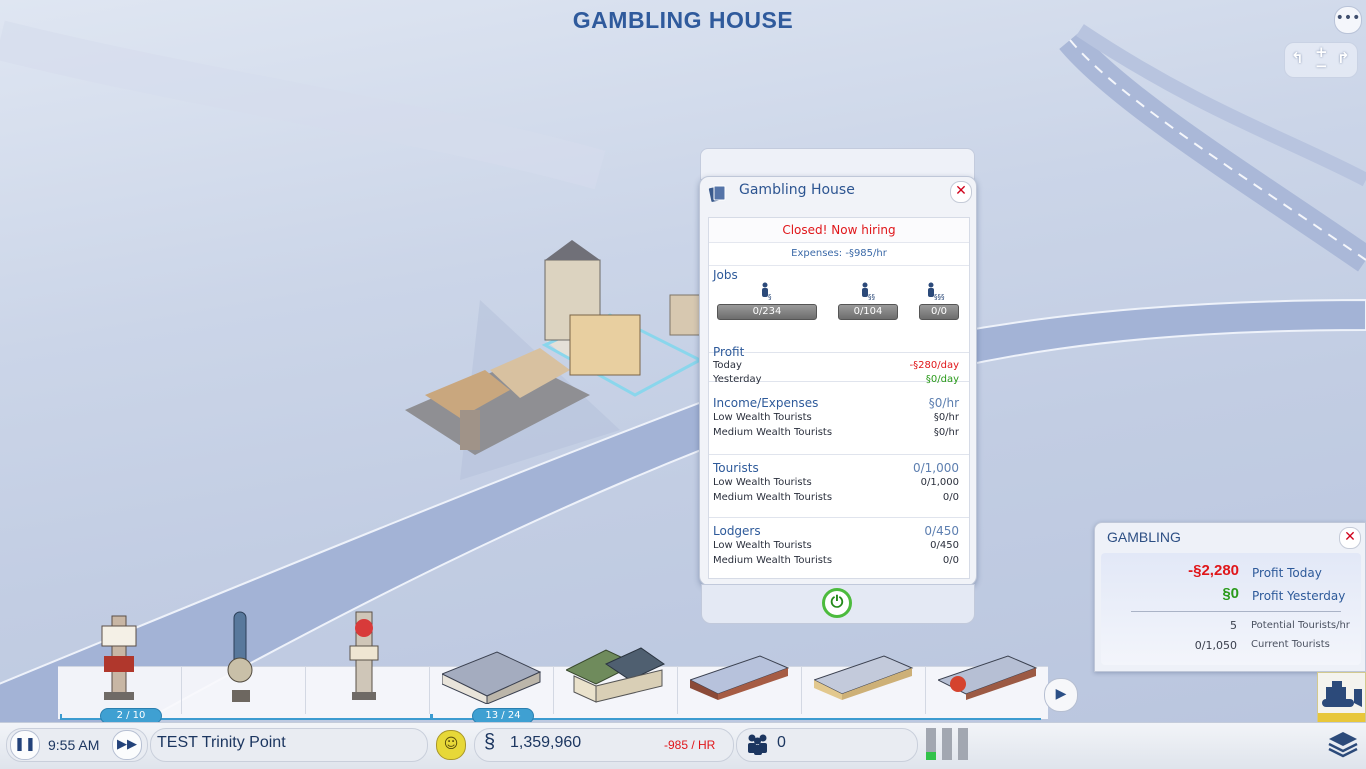 Image resolution: width=1366 pixels, height=769 pixels. What do you see at coordinates (766, 403) in the screenshot?
I see `income-title: Income/Expenses` at bounding box center [766, 403].